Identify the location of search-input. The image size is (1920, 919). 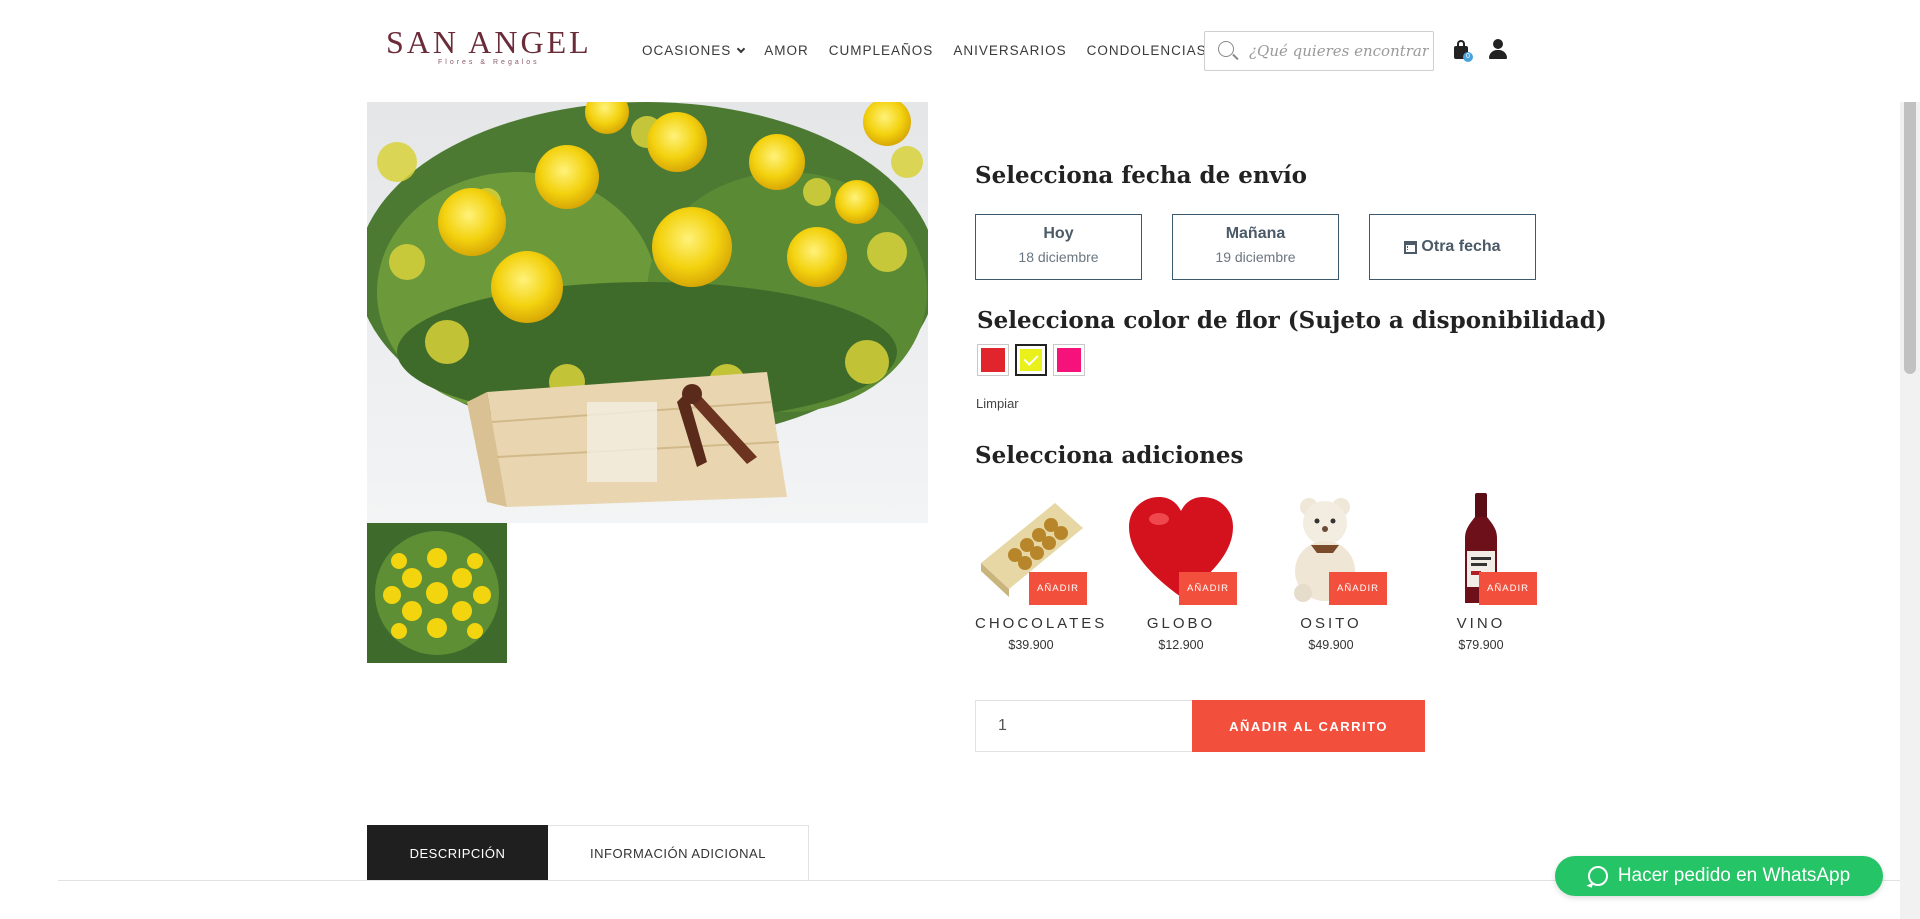
(1339, 51).